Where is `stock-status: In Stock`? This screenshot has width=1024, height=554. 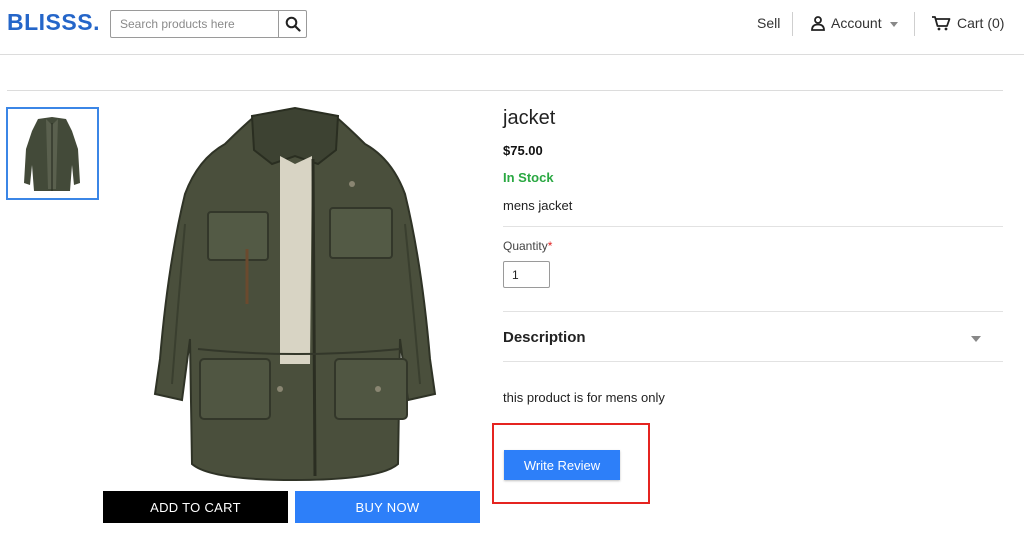
stock-status: In Stock is located at coordinates (528, 177).